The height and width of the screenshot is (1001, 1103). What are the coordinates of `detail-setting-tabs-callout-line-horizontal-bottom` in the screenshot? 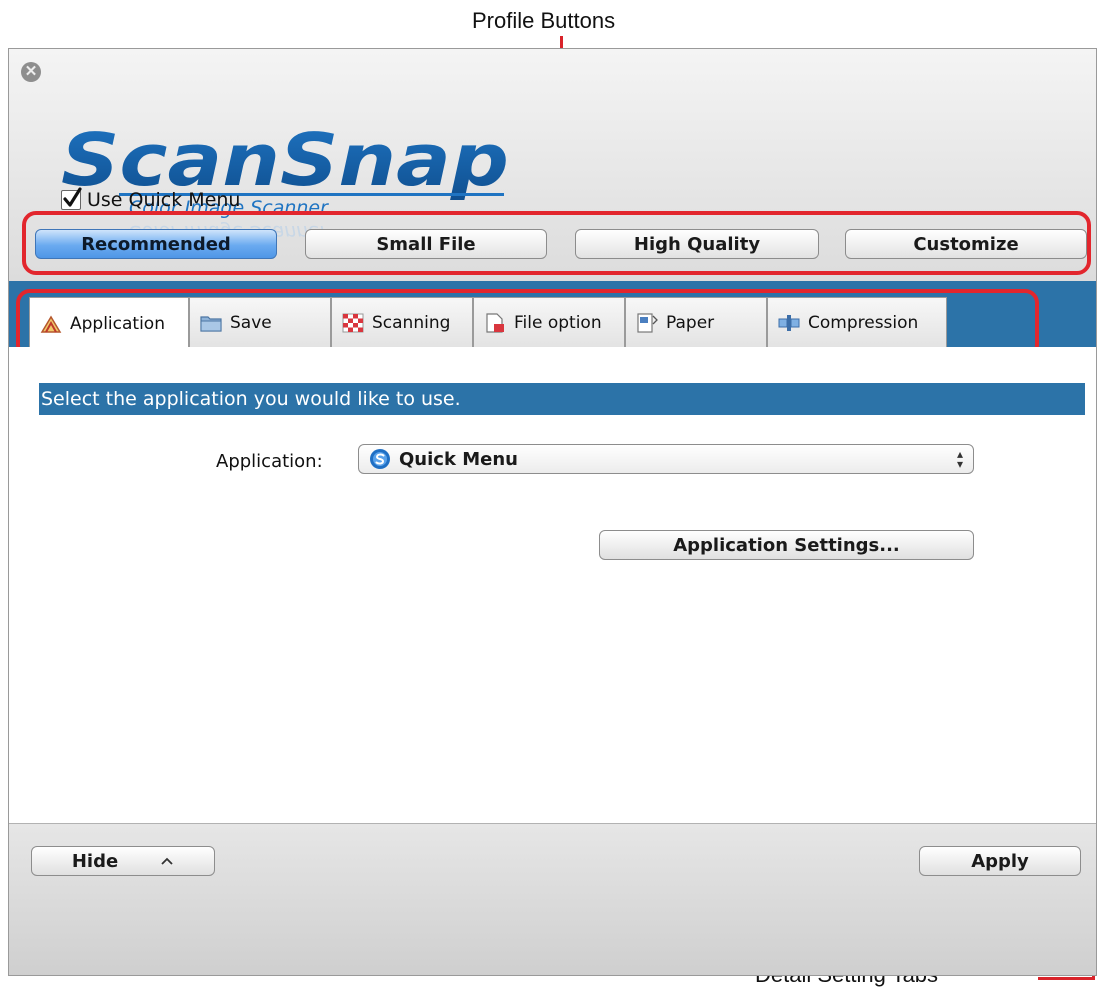 It's located at (1066, 978).